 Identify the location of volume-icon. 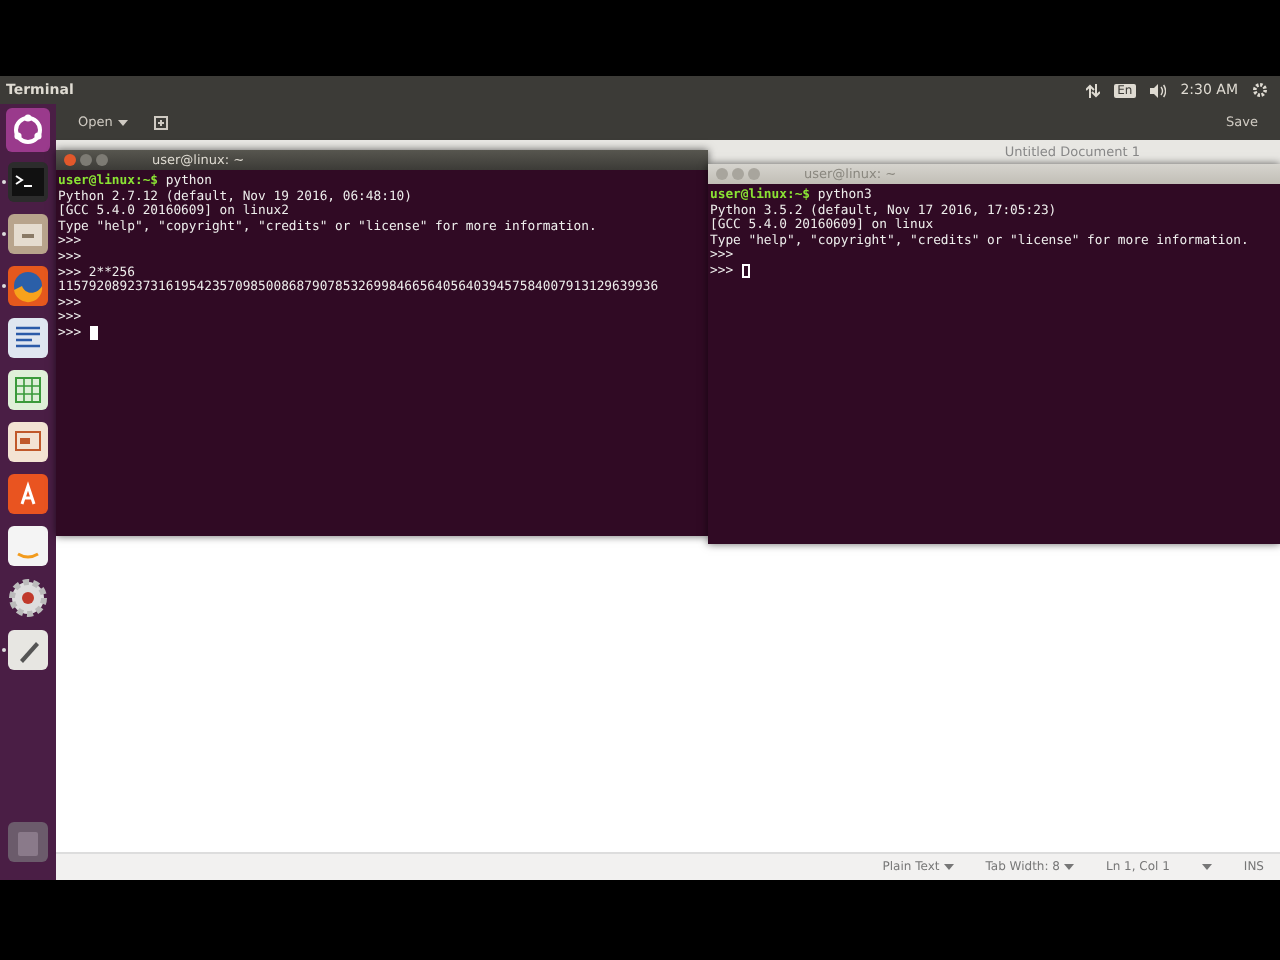
(1158, 90).